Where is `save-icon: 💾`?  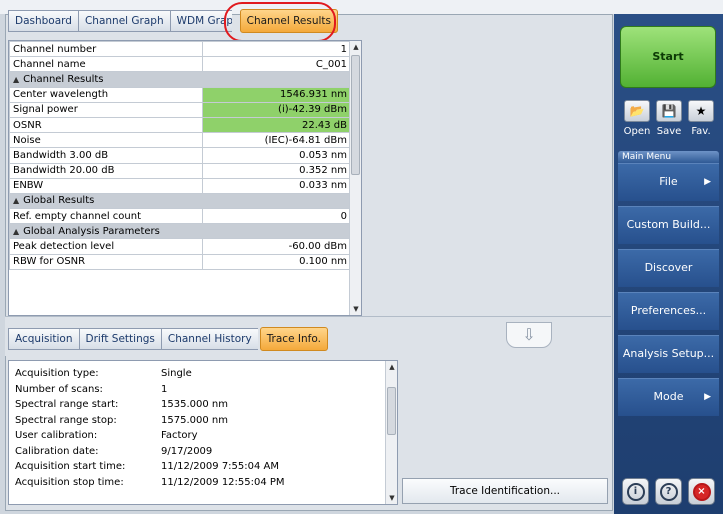 save-icon: 💾 is located at coordinates (669, 111).